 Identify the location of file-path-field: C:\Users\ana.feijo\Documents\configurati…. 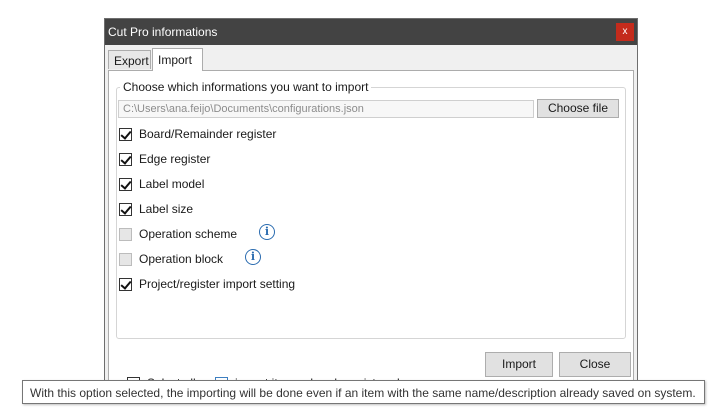
(326, 109).